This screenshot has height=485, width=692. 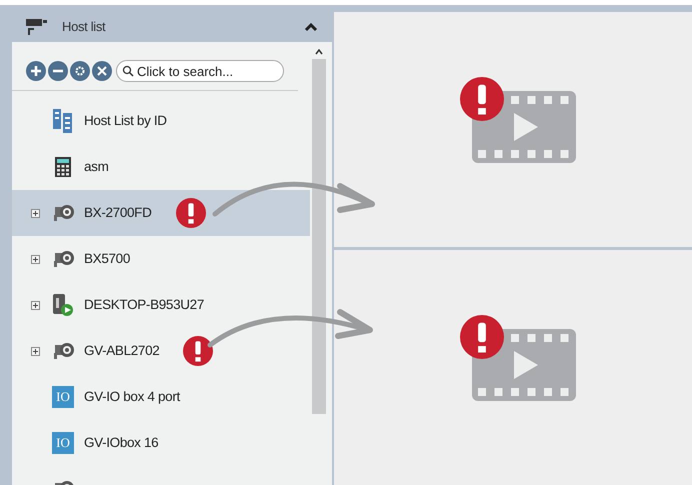 I want to click on settings-button, so click(x=80, y=71).